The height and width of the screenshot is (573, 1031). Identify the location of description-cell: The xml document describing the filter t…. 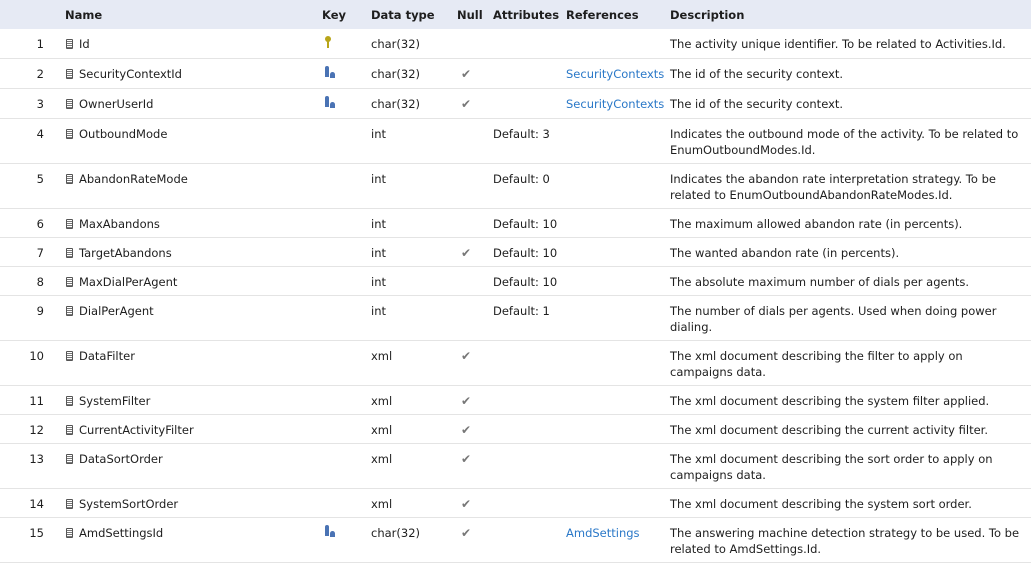
(816, 364).